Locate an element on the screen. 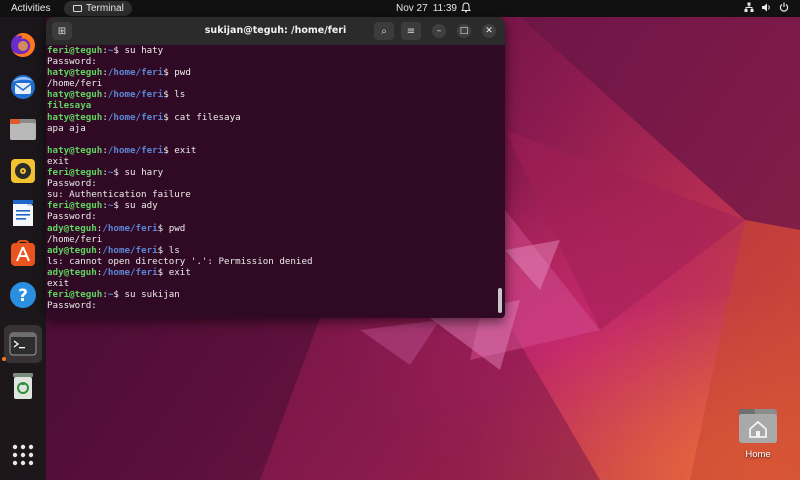  minimize-icon: – is located at coordinates (439, 31).